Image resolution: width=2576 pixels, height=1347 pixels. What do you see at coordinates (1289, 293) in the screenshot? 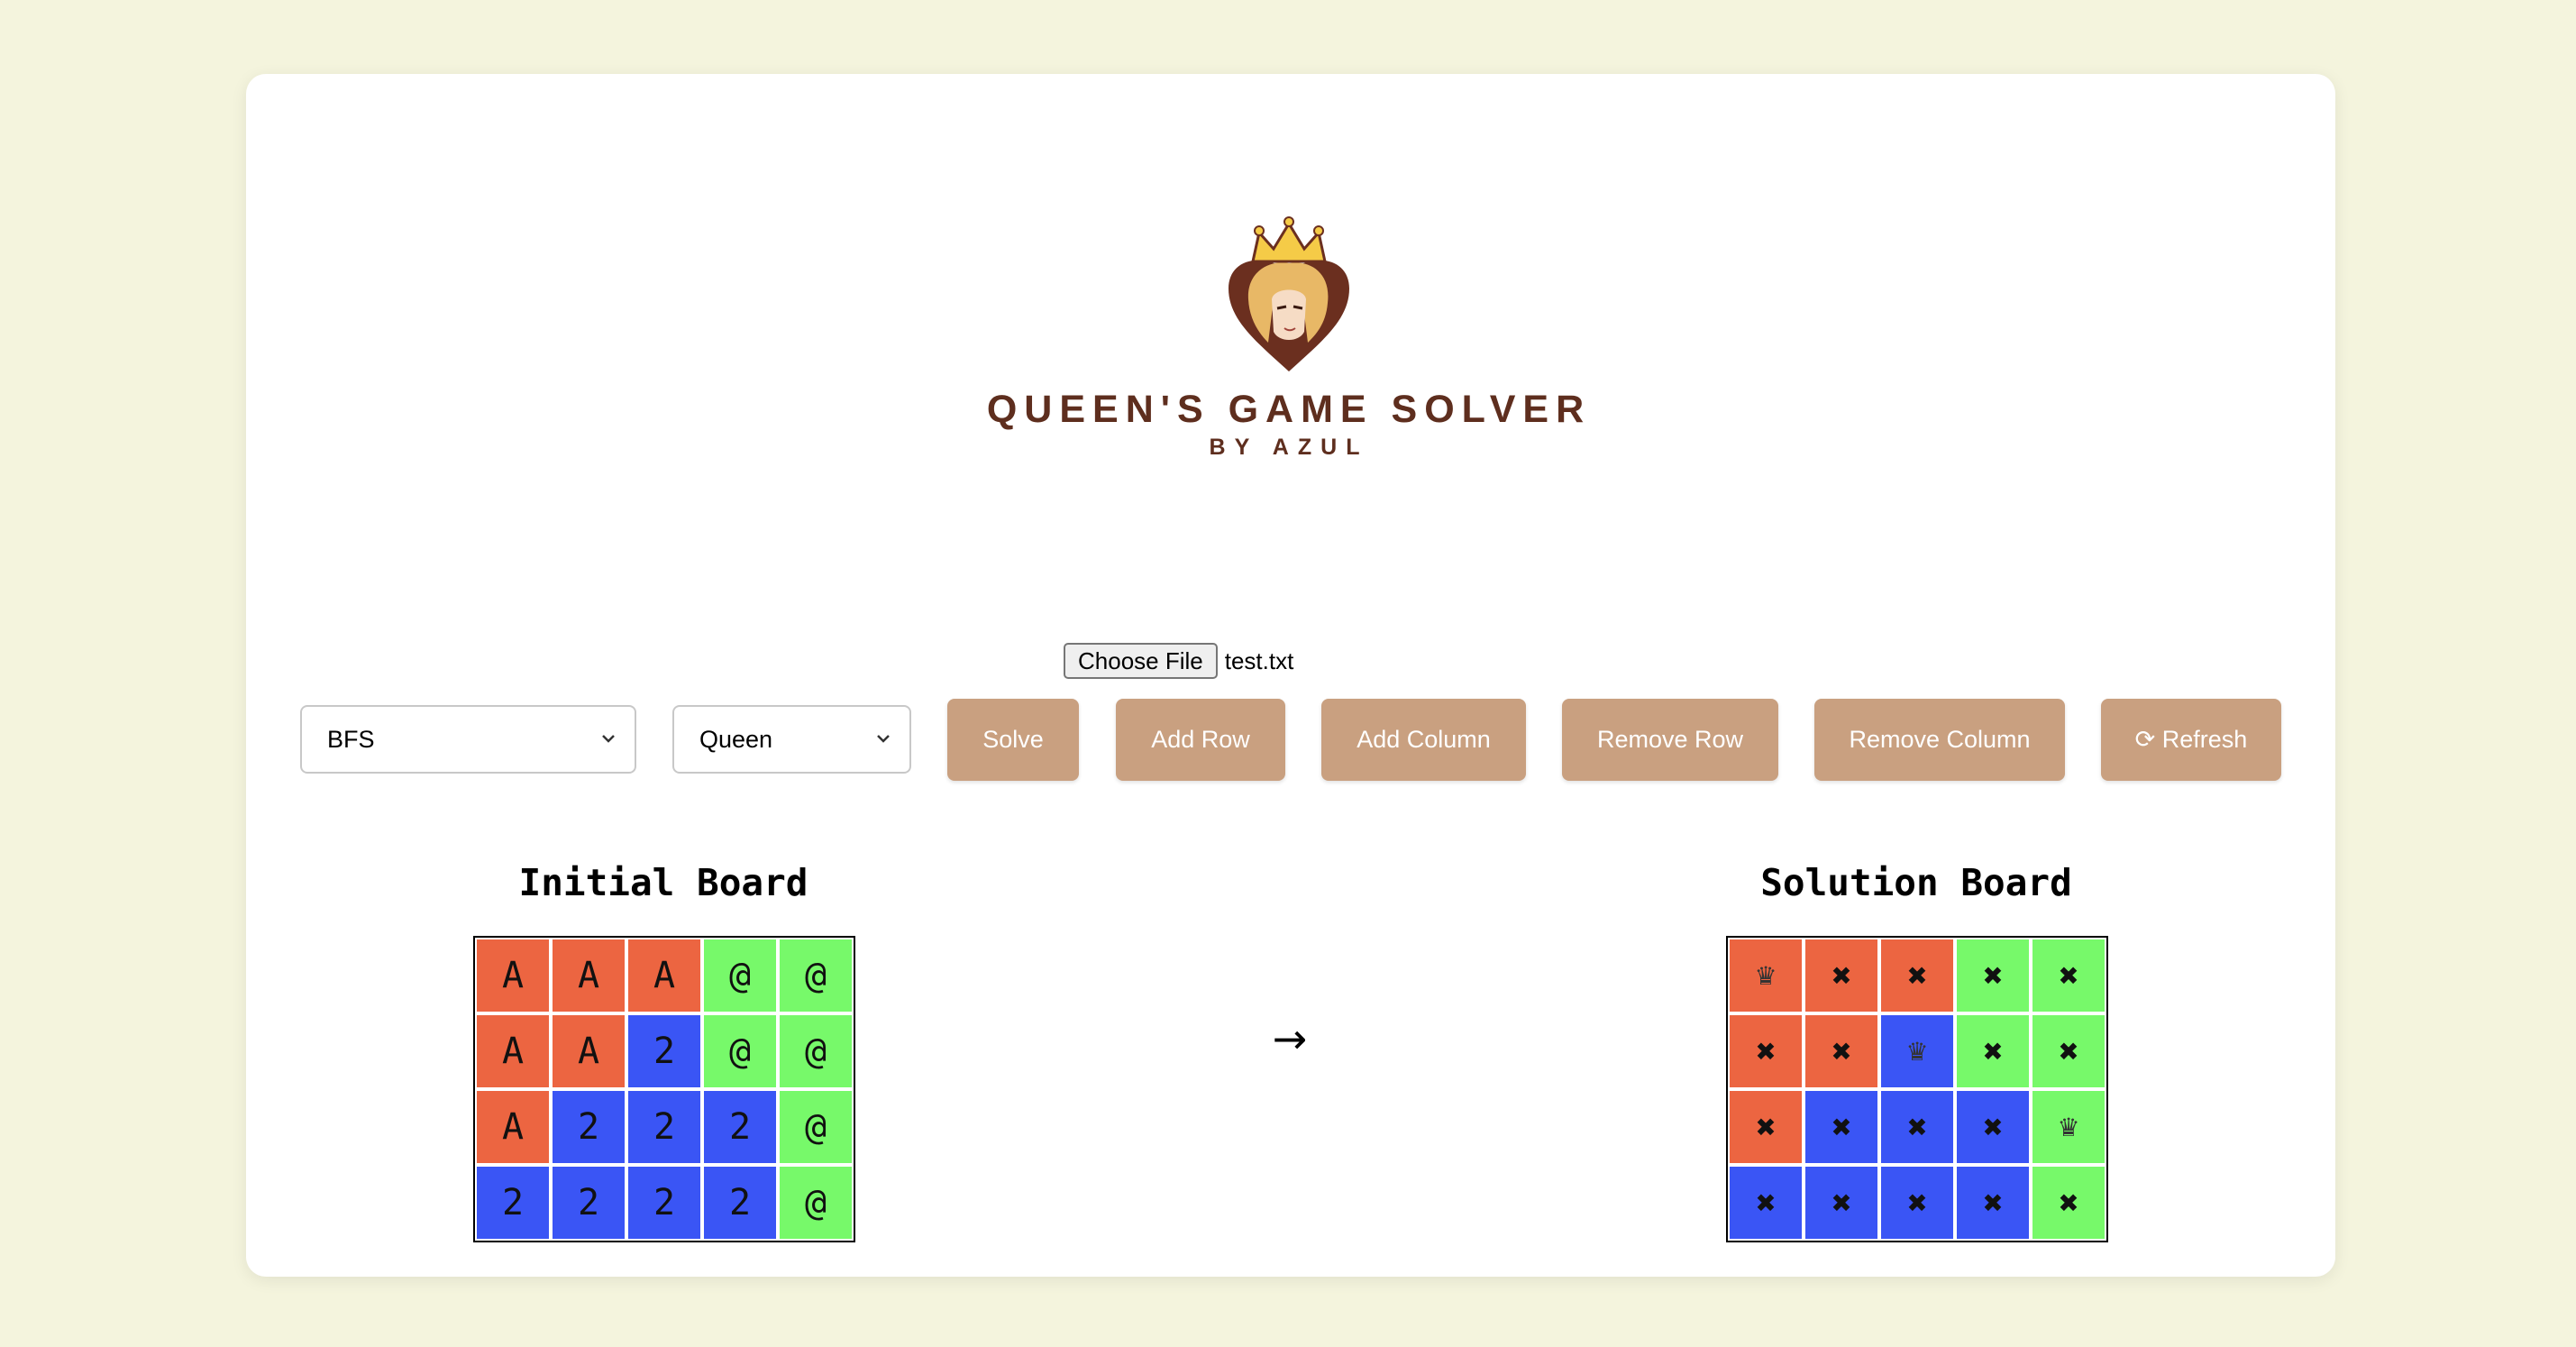
I see `queen-logo-icon` at bounding box center [1289, 293].